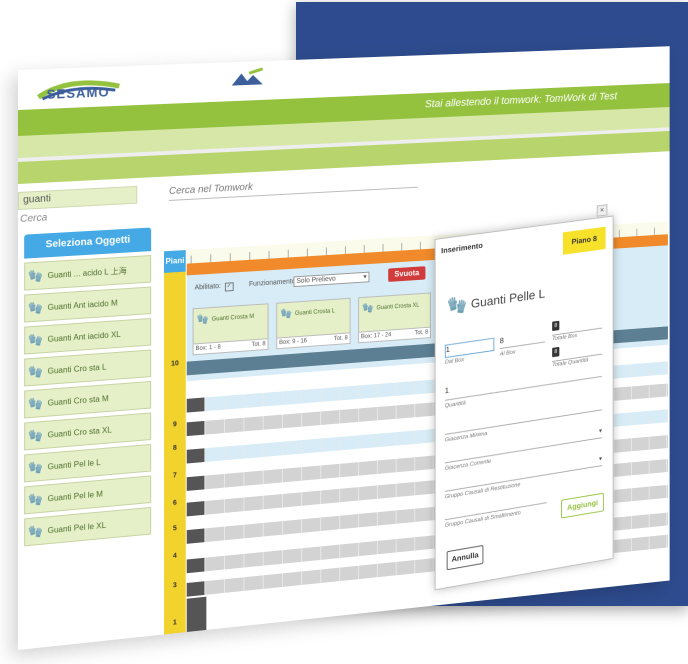  I want to click on bin-card: 🧤 Guanti Crosta L Box: 9 - 16 Tot. 8, so click(313, 323).